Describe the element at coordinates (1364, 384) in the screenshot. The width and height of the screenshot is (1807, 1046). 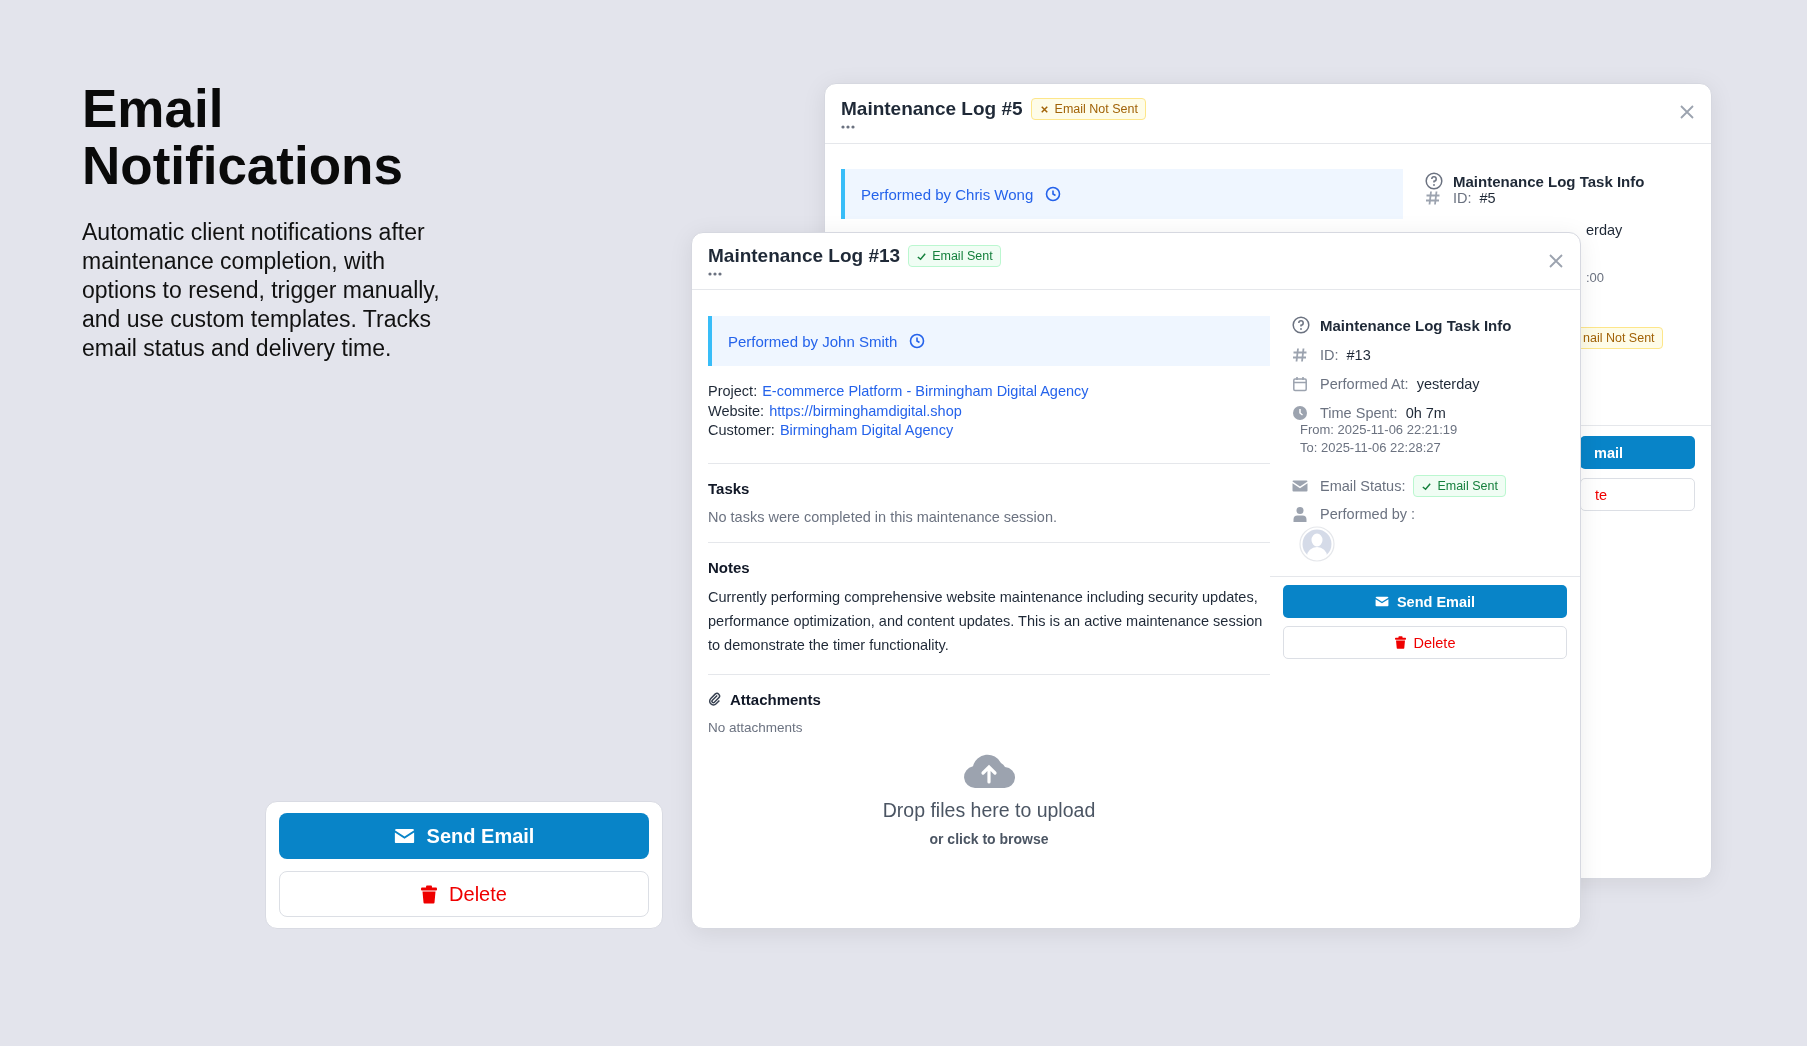
I see `field-label: Performed At:` at that location.